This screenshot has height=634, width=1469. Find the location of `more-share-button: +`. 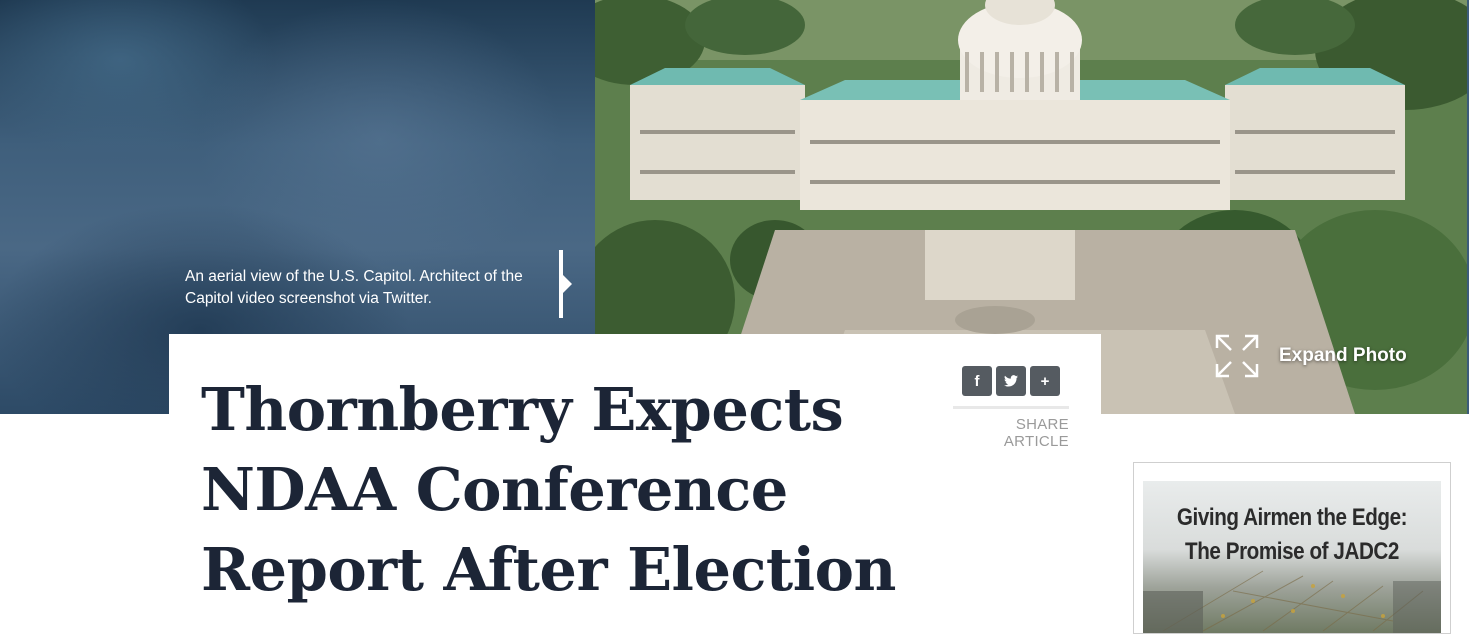

more-share-button: + is located at coordinates (1045, 381).